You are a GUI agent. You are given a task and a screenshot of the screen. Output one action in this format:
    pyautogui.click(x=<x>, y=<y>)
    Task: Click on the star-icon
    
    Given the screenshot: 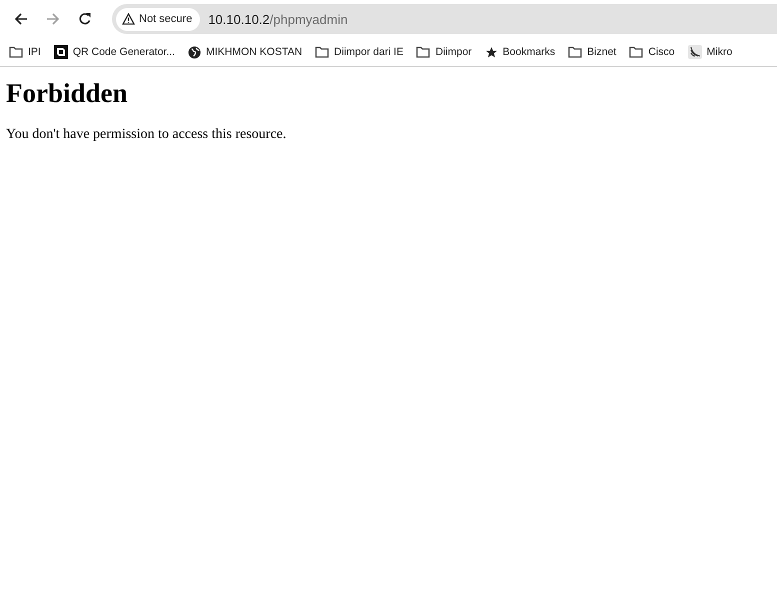 What is the action you would take?
    pyautogui.click(x=491, y=52)
    